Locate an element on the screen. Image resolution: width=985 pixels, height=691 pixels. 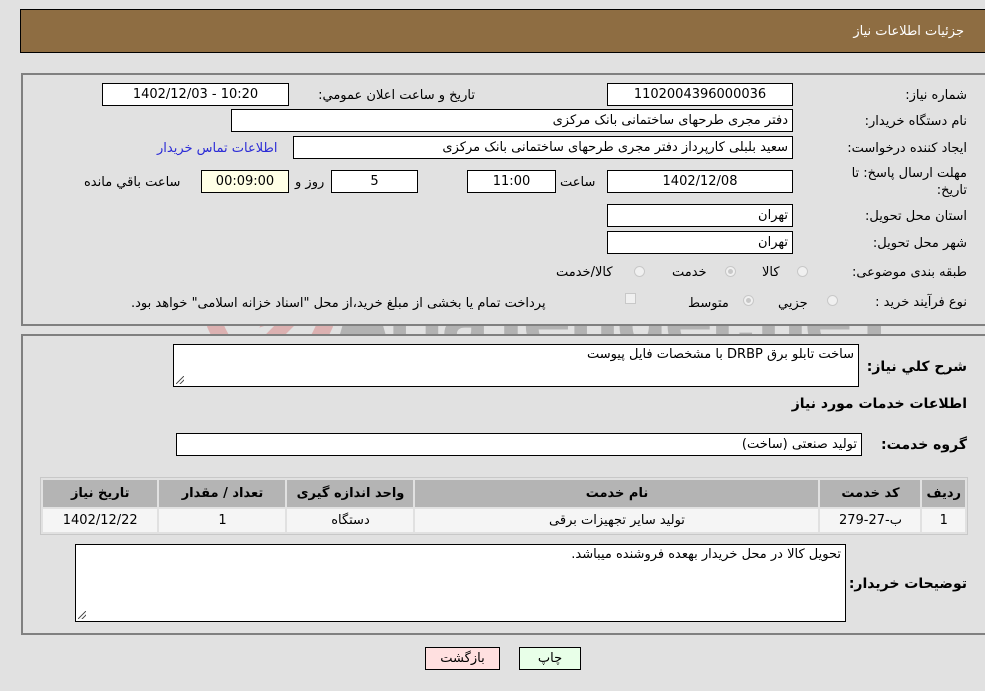
city-label: شهر محل تحویل: is located at coordinates (919, 243).